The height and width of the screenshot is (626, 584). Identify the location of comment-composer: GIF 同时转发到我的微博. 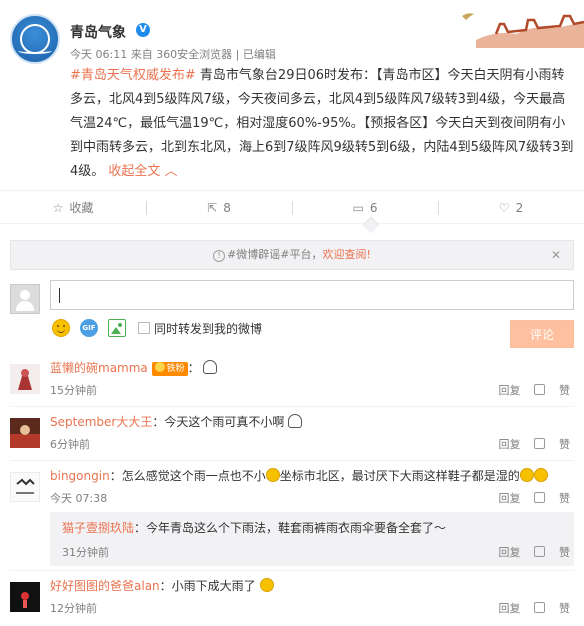
(292, 315).